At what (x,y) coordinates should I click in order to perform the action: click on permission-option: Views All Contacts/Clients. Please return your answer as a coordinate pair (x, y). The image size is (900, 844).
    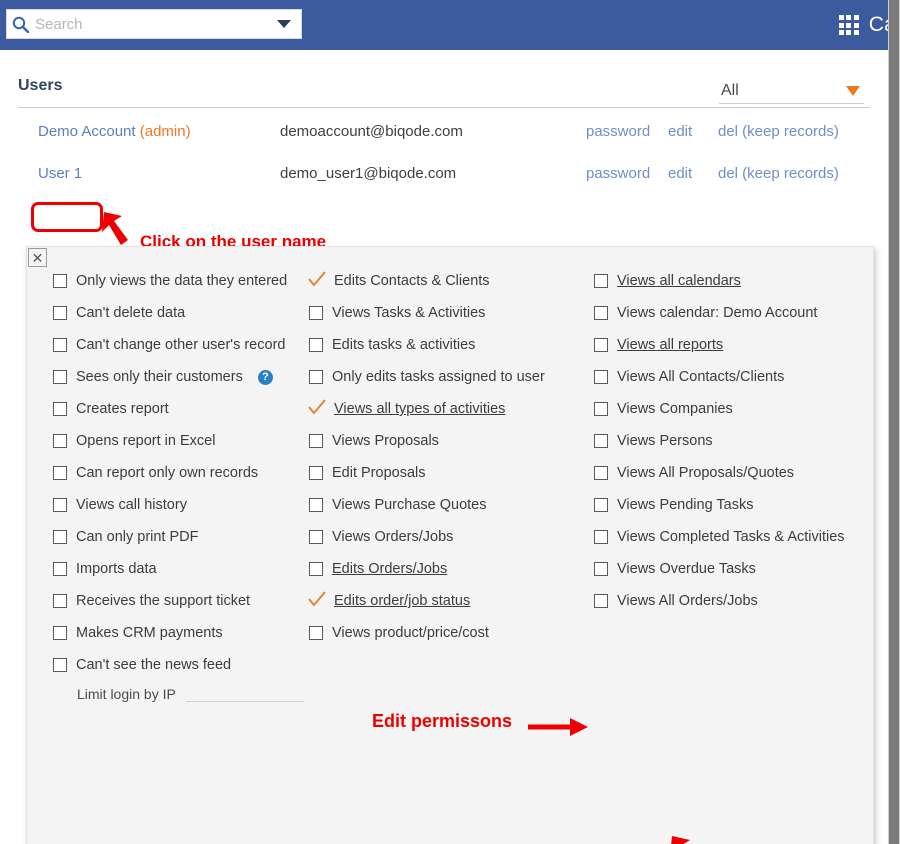
    Looking at the image, I should click on (734, 377).